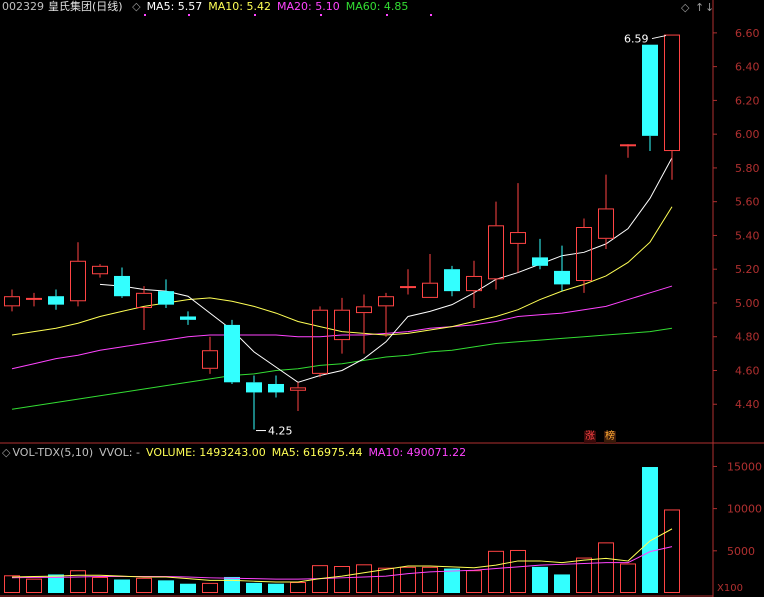 This screenshot has width=764, height=597. I want to click on bang-badge: 榜, so click(610, 437).